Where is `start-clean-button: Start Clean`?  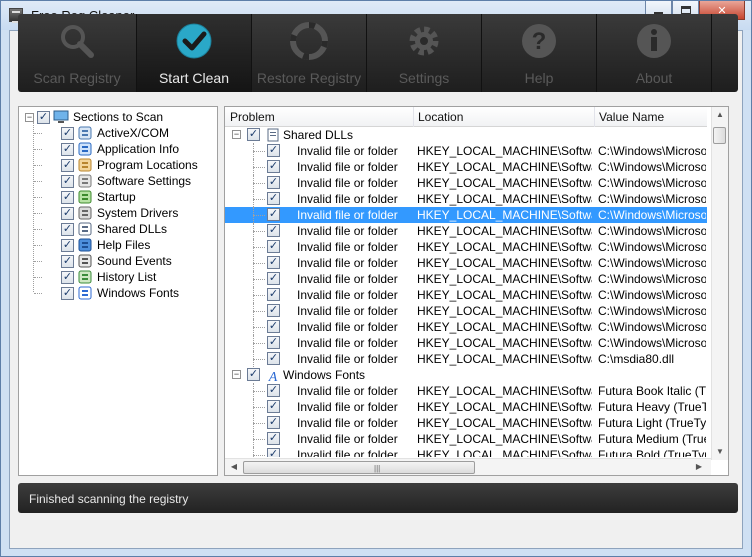 start-clean-button: Start Clean is located at coordinates (194, 53).